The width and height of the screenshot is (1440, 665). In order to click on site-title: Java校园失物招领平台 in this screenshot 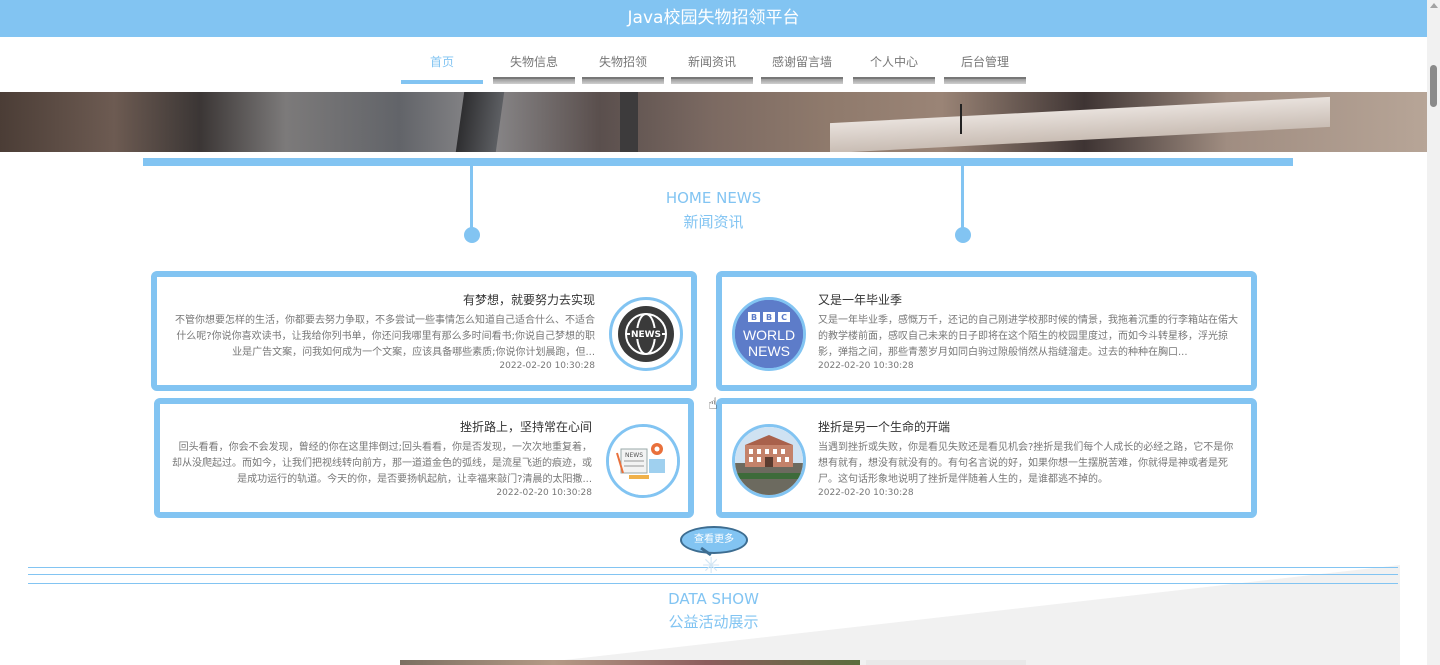, I will do `click(713, 18)`.